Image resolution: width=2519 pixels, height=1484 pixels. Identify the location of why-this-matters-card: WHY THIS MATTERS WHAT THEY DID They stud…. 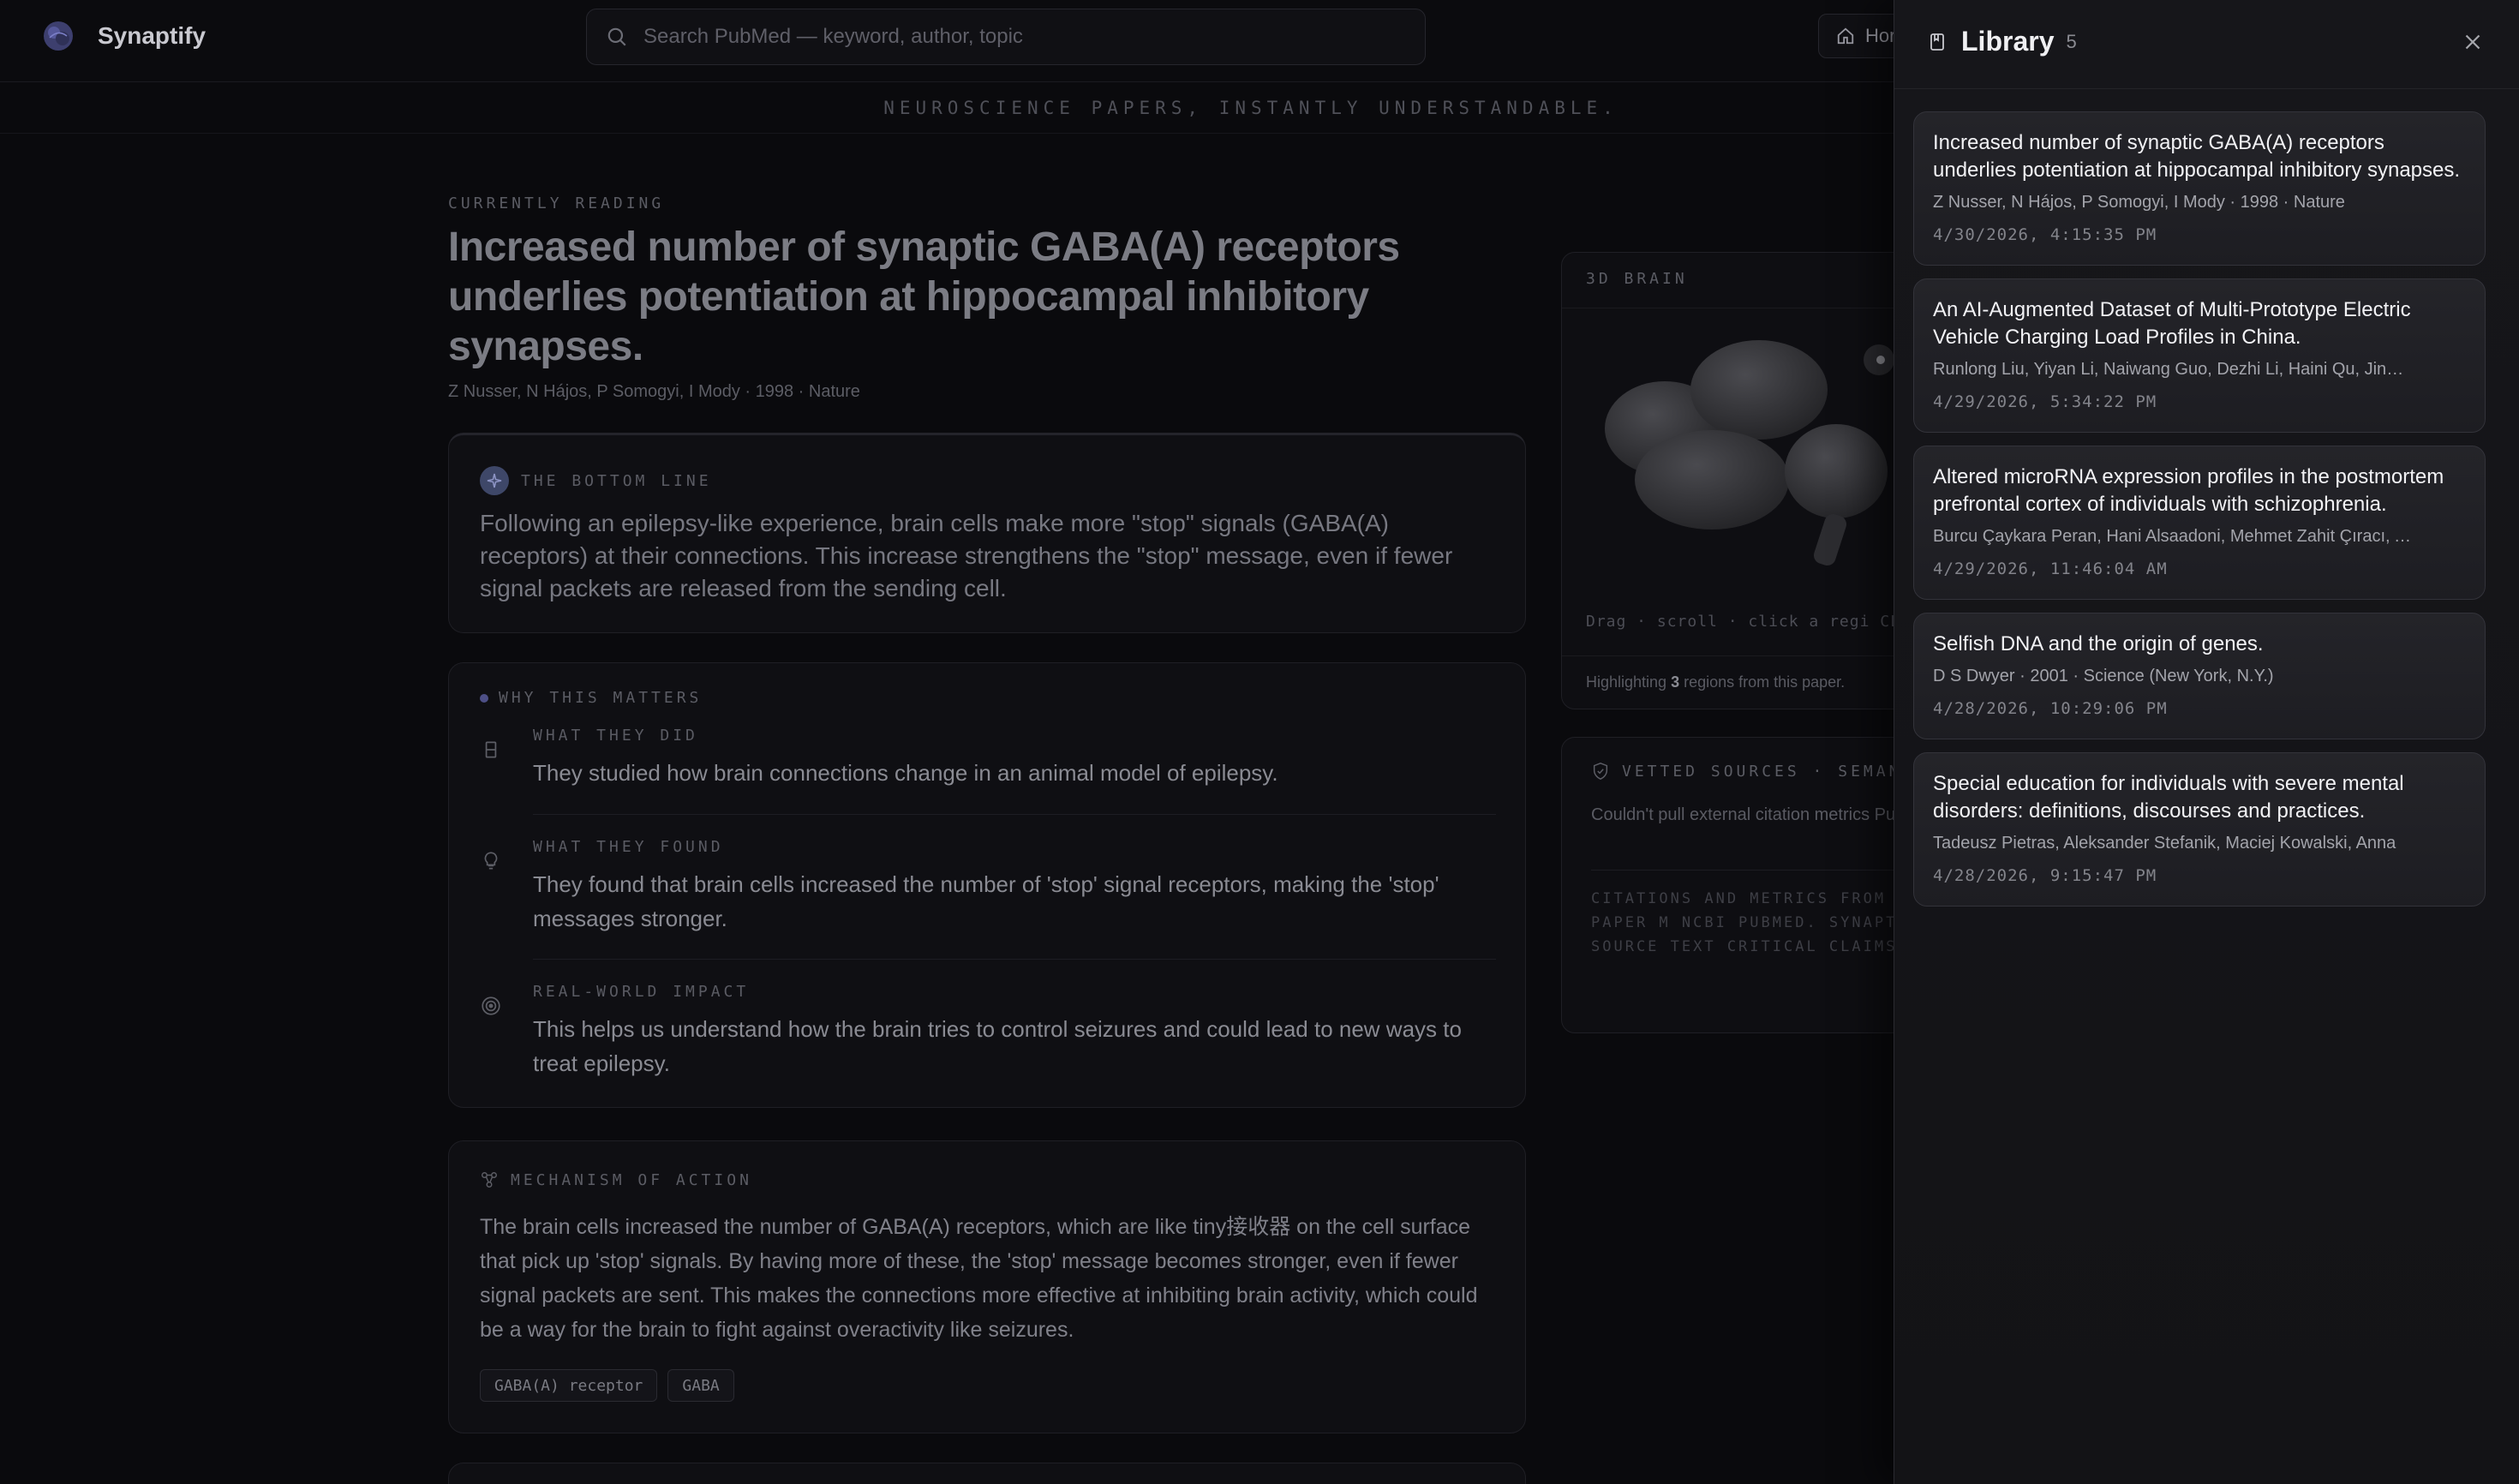
(987, 885).